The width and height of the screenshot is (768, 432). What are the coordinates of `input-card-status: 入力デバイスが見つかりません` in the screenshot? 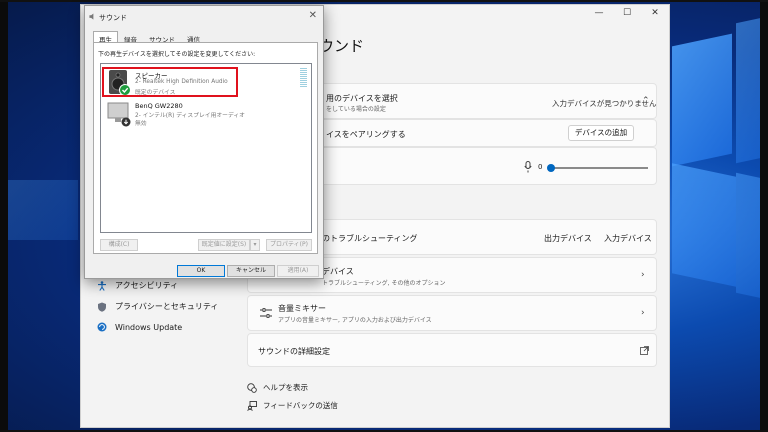 It's located at (604, 103).